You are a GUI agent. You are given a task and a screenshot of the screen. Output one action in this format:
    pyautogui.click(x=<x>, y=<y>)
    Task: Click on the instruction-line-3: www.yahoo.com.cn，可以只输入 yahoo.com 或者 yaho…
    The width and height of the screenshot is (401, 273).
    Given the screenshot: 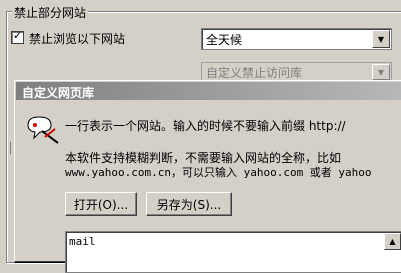 What is the action you would take?
    pyautogui.click(x=218, y=172)
    